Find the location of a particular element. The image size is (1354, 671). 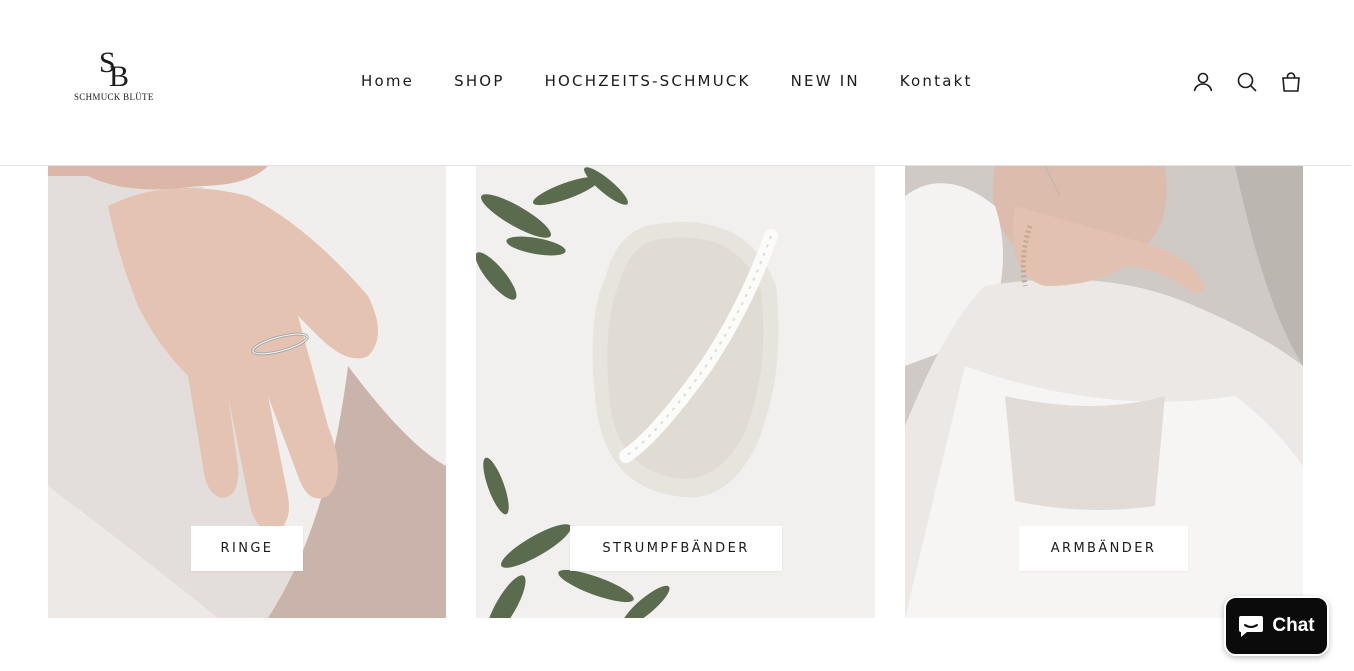

collection-button-ringe: RINGE is located at coordinates (247, 548).